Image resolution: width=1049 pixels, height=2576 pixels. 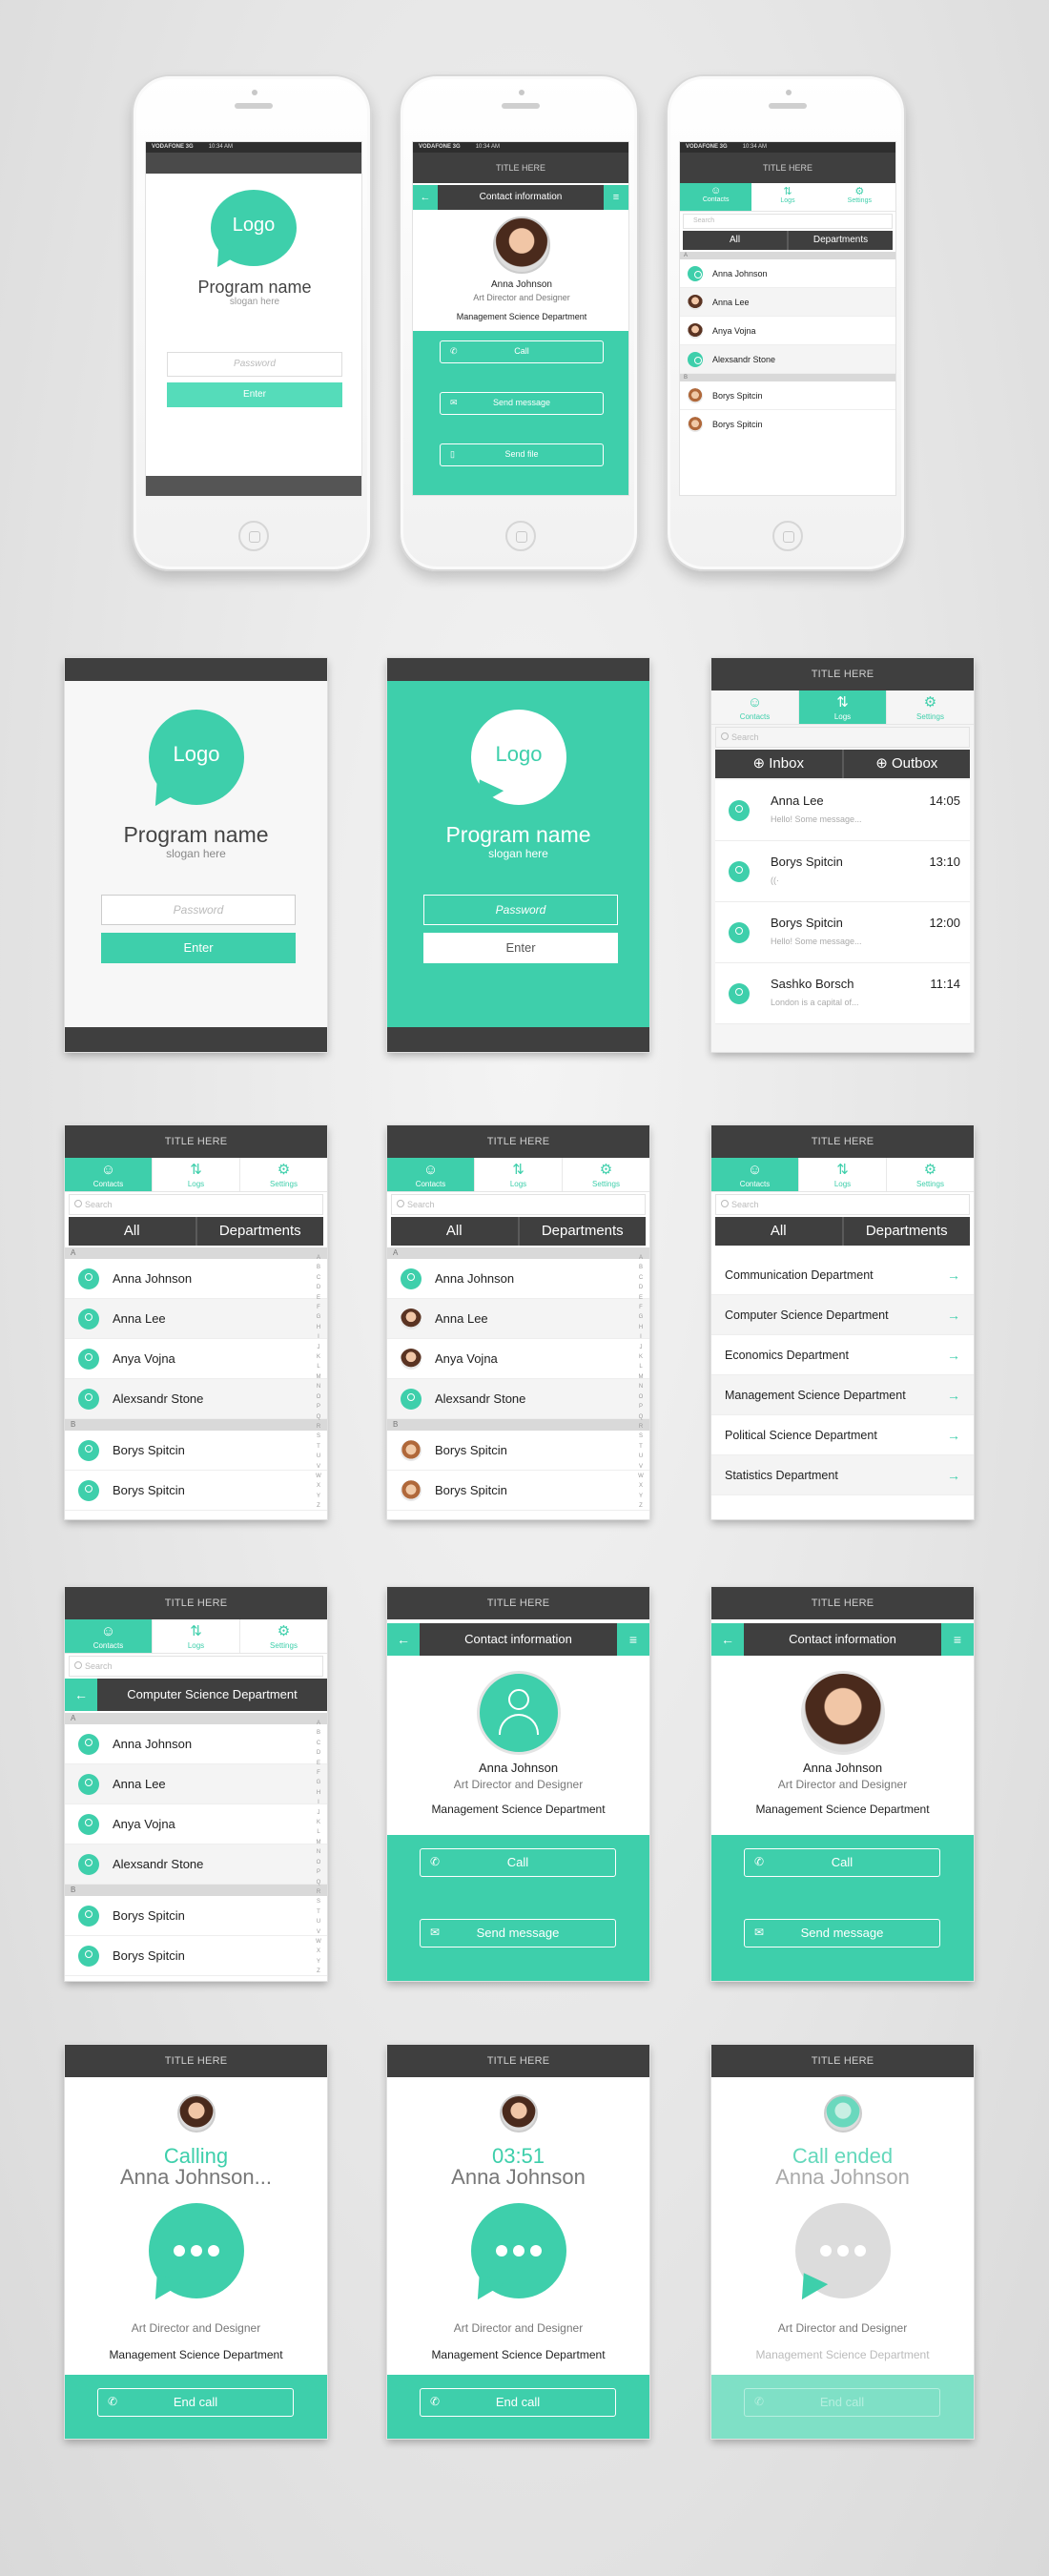 What do you see at coordinates (842, 1355) in the screenshot?
I see `department-item: Economics Department →` at bounding box center [842, 1355].